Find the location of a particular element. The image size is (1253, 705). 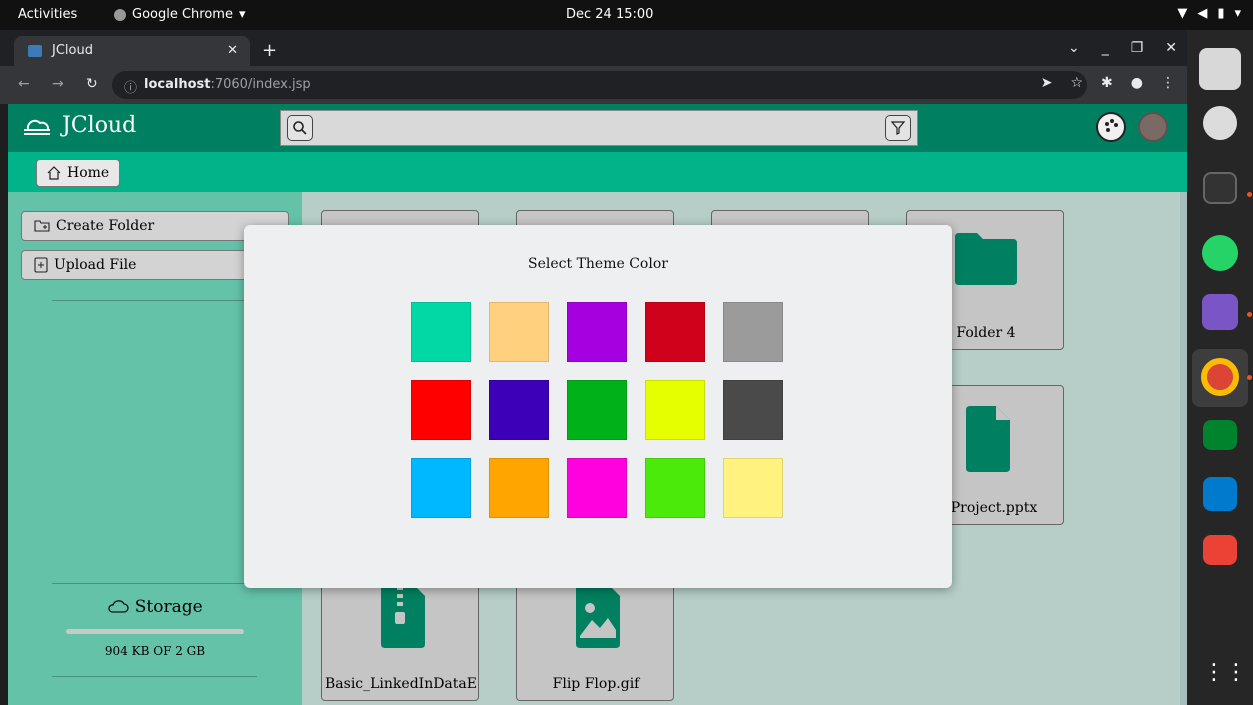

activities-button: Activities is located at coordinates (47, 14).